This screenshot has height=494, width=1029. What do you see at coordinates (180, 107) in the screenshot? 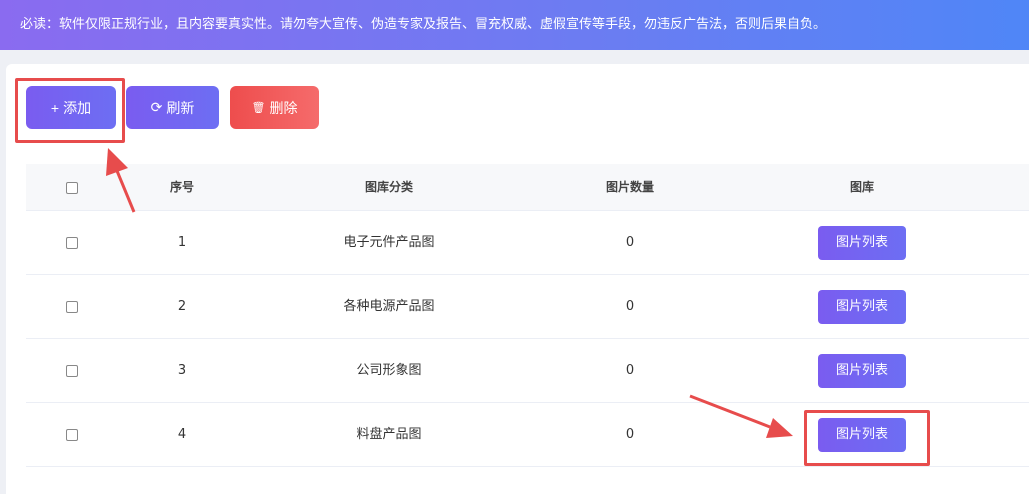
I see `refresh-button-label: 刷新` at bounding box center [180, 107].